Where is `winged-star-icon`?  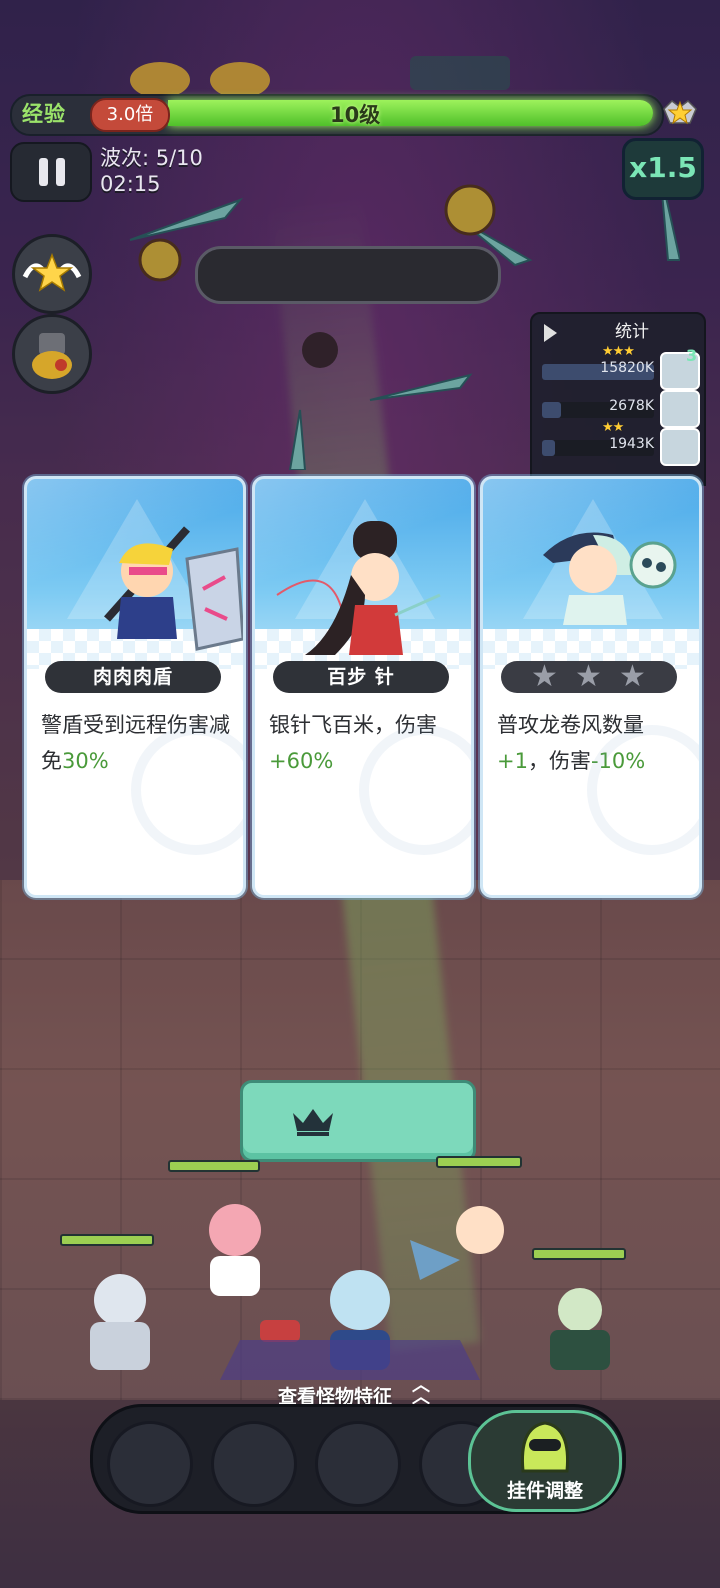 winged-star-icon is located at coordinates (52, 272).